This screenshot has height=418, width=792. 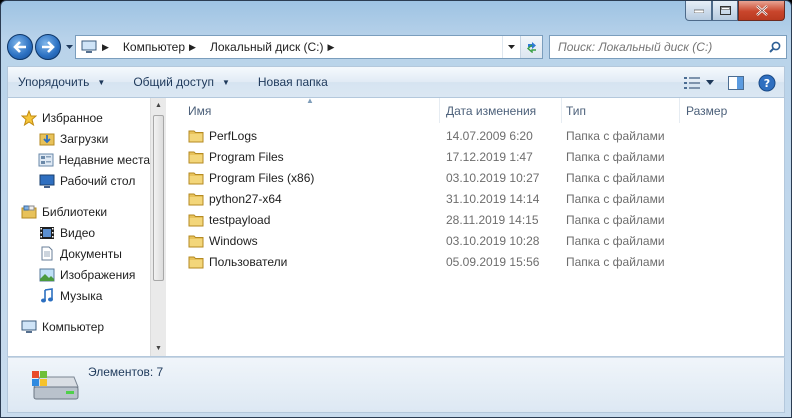 I want to click on column-header-name: Имя, so click(x=312, y=110).